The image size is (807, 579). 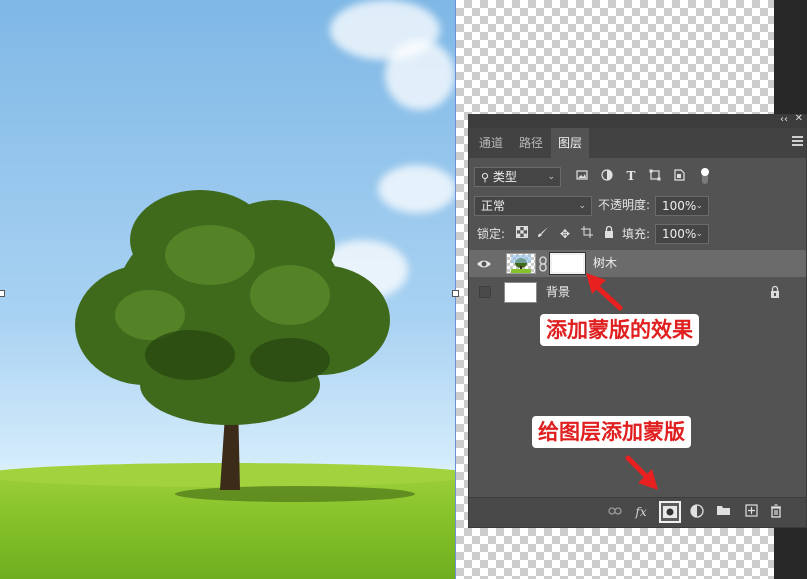 What do you see at coordinates (587, 234) in the screenshot?
I see `lock-artboard-icon` at bounding box center [587, 234].